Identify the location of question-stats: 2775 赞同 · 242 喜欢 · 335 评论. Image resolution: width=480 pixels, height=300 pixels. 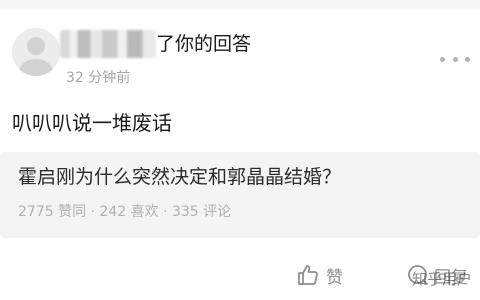
(125, 212).